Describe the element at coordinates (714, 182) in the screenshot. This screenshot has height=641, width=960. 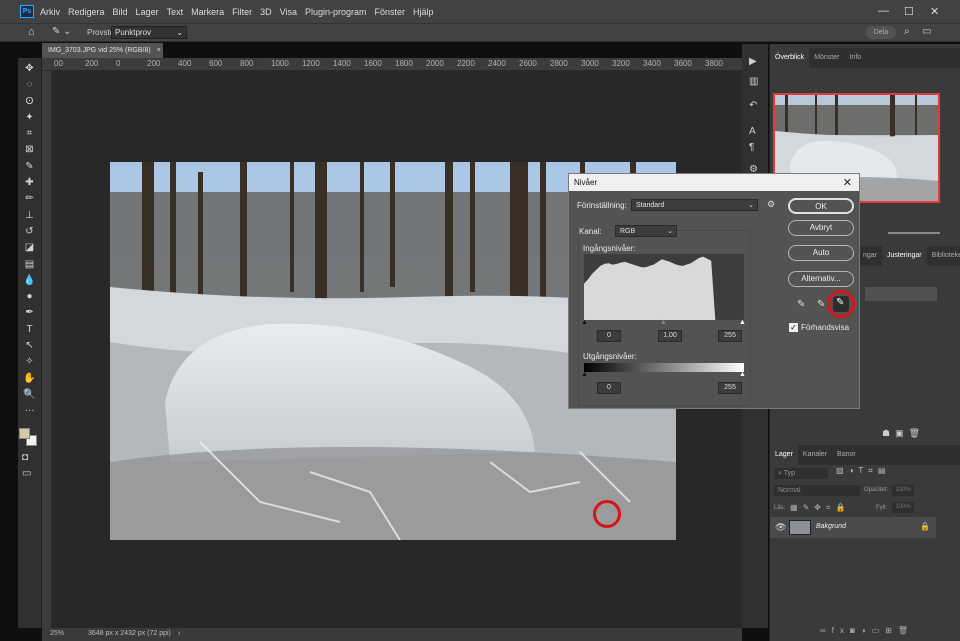
I see `dialog-titlebar: Nivåer ✕` at that location.